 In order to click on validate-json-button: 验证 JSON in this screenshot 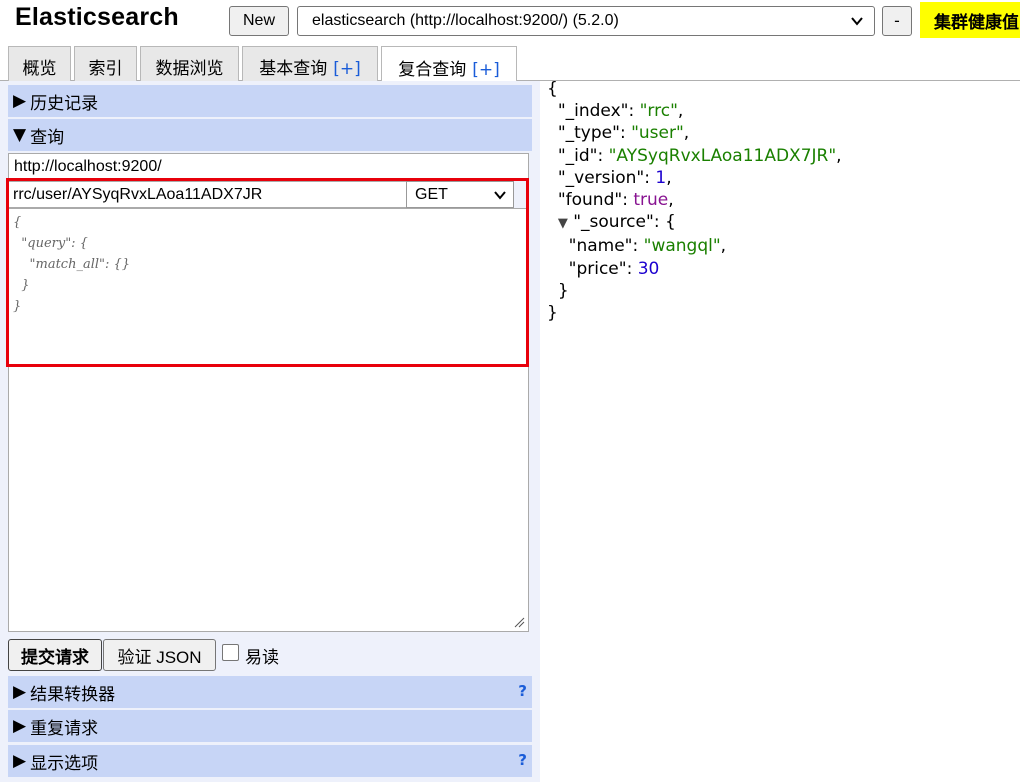, I will do `click(159, 655)`.